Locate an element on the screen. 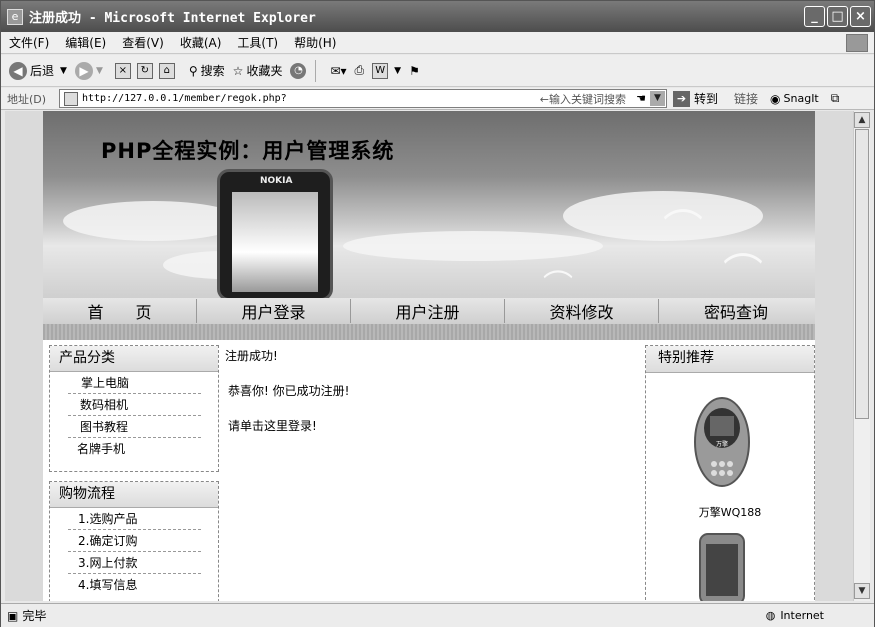  snagit-button: SnagIt is located at coordinates (801, 98).